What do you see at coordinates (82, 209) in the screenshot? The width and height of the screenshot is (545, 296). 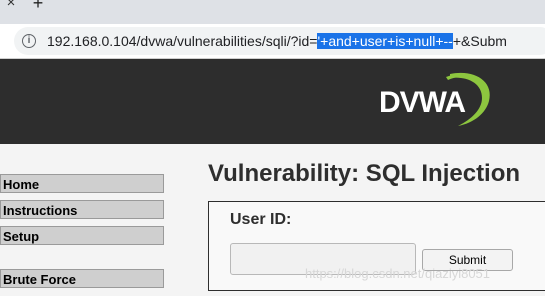 I see `menu-item-instructions: Instructions` at bounding box center [82, 209].